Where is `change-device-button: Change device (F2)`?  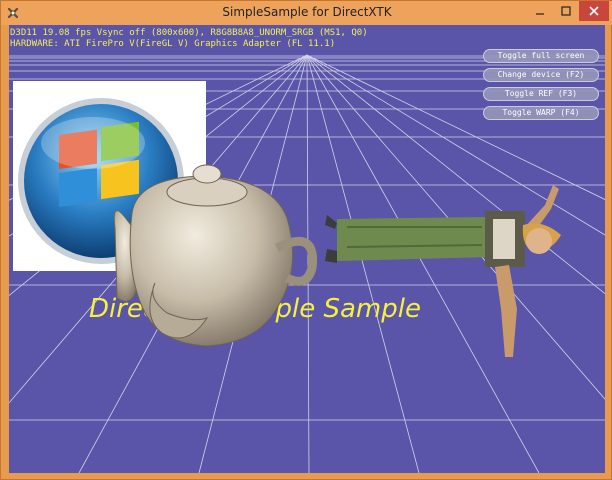
change-device-button: Change device (F2) is located at coordinates (541, 75).